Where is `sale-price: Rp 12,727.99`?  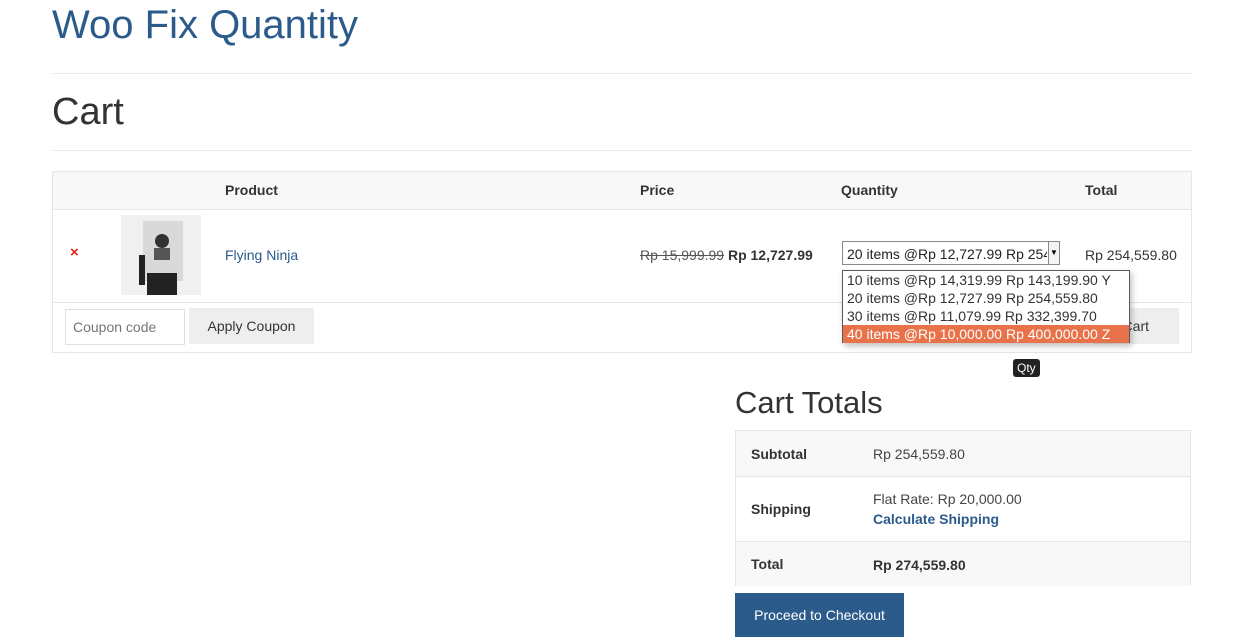
sale-price: Rp 12,727.99 is located at coordinates (770, 255).